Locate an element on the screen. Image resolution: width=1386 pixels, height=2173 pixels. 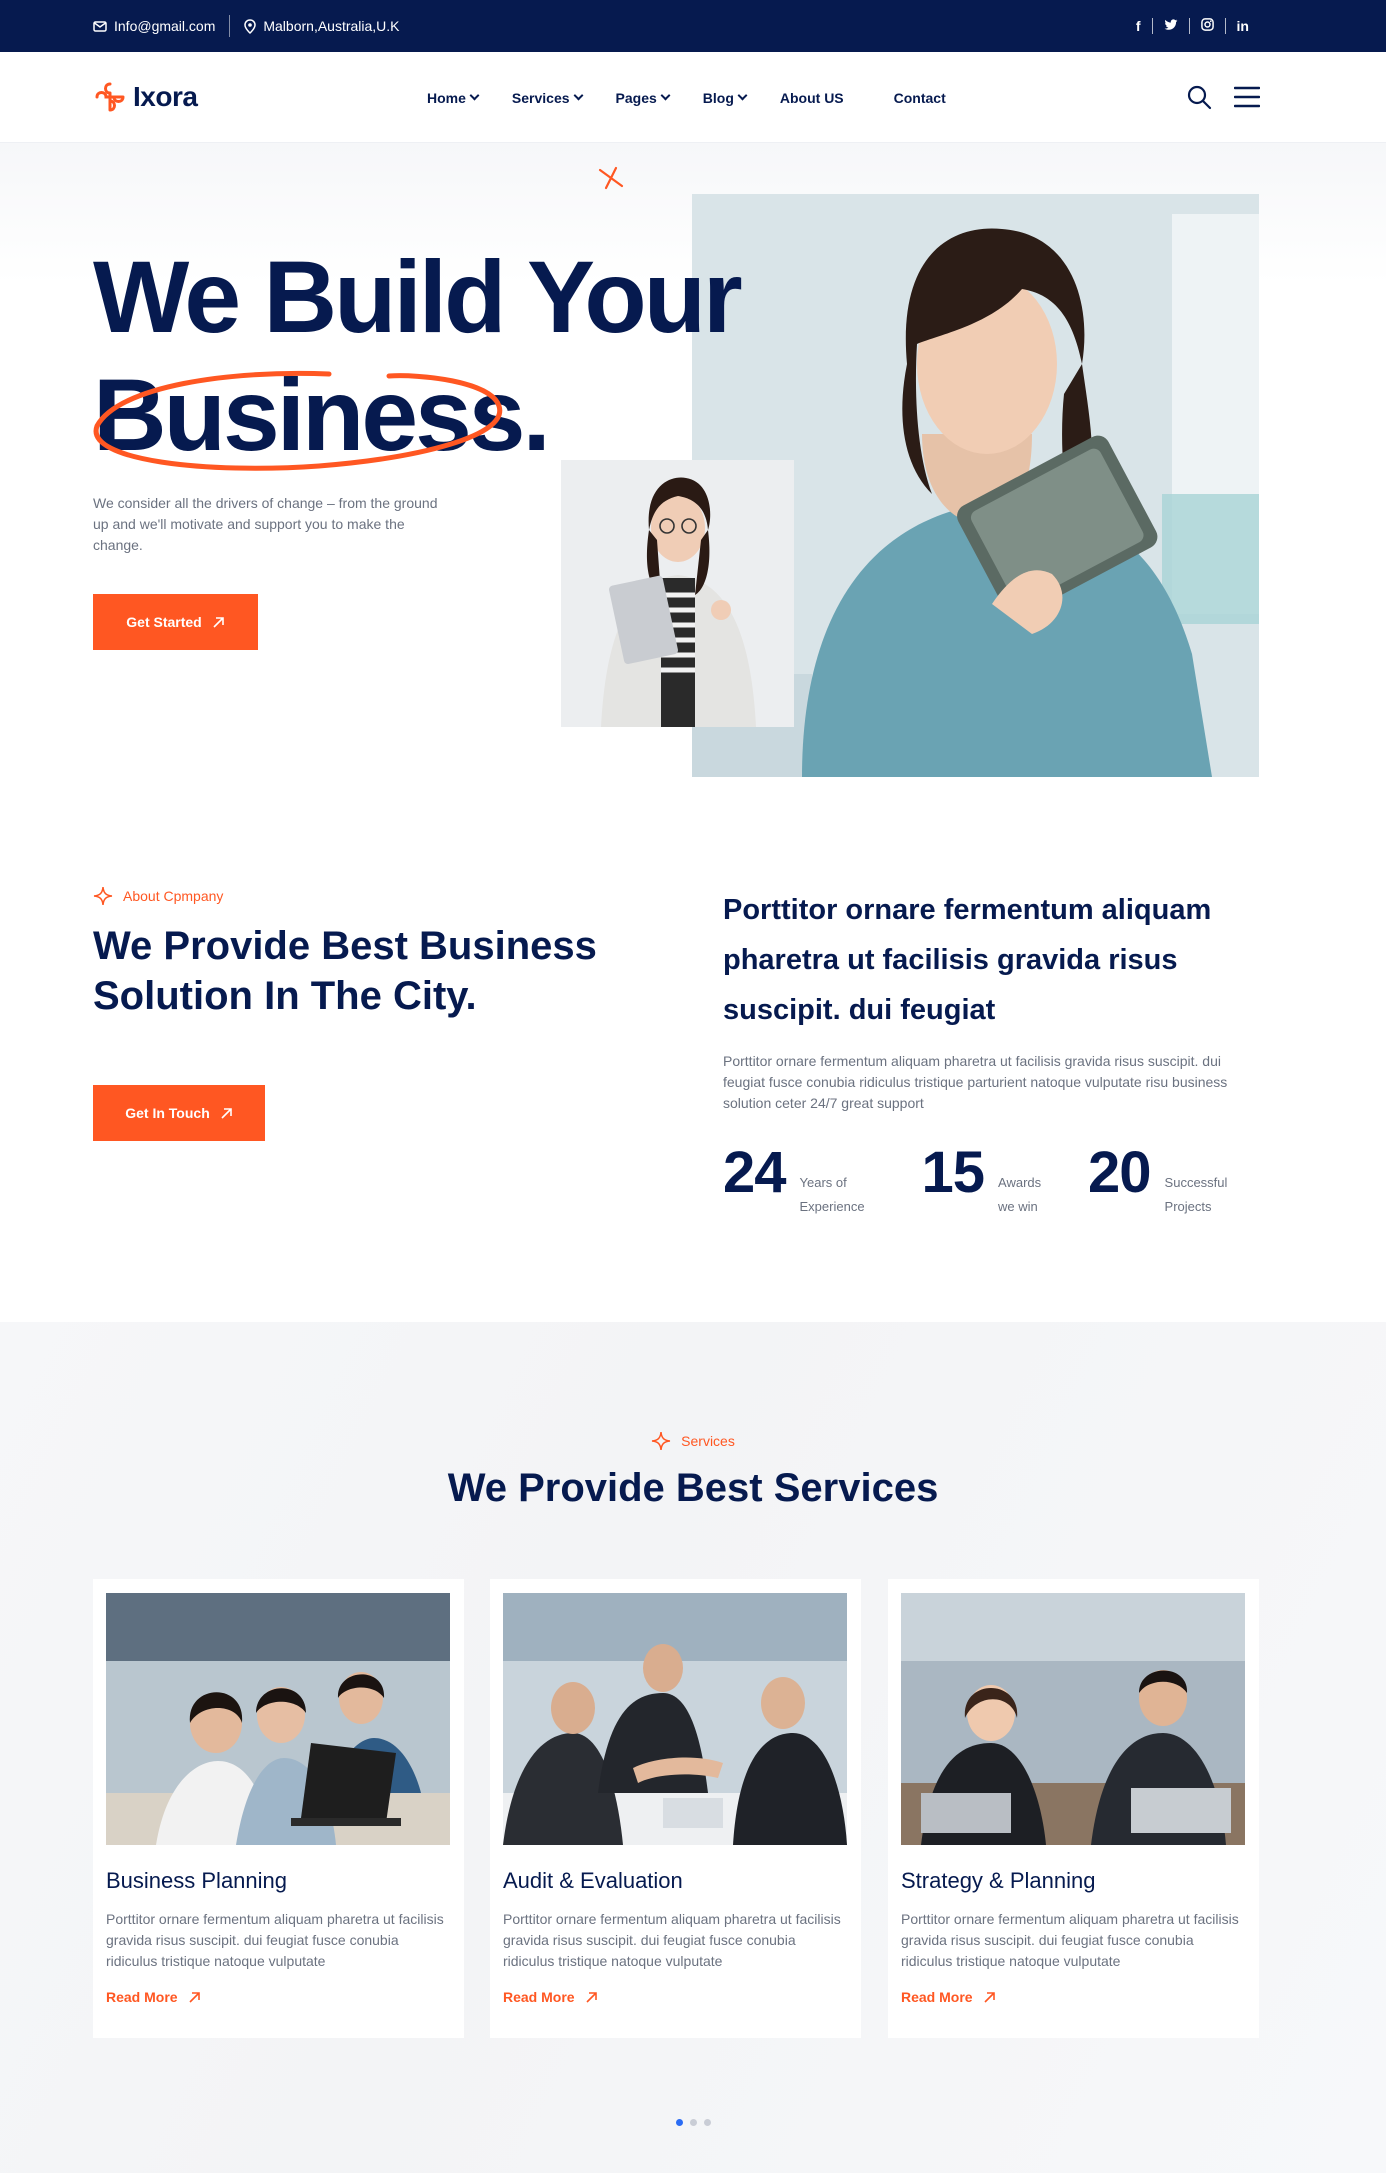
stat-label: Awards we win is located at coordinates (1028, 1195).